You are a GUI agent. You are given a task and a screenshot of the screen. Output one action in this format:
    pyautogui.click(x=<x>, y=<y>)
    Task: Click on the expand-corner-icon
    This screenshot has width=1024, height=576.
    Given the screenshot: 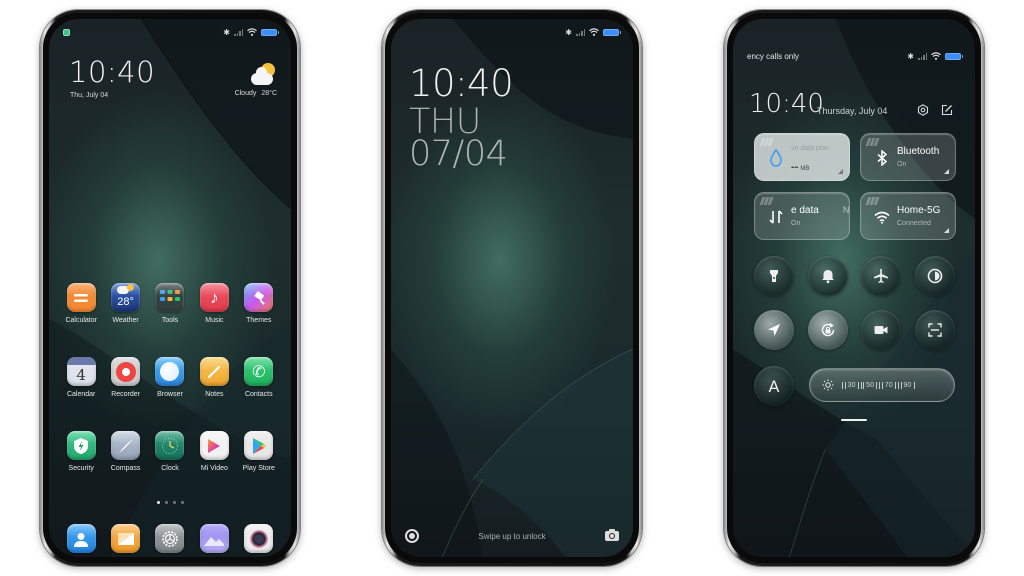 What is the action you would take?
    pyautogui.click(x=946, y=171)
    